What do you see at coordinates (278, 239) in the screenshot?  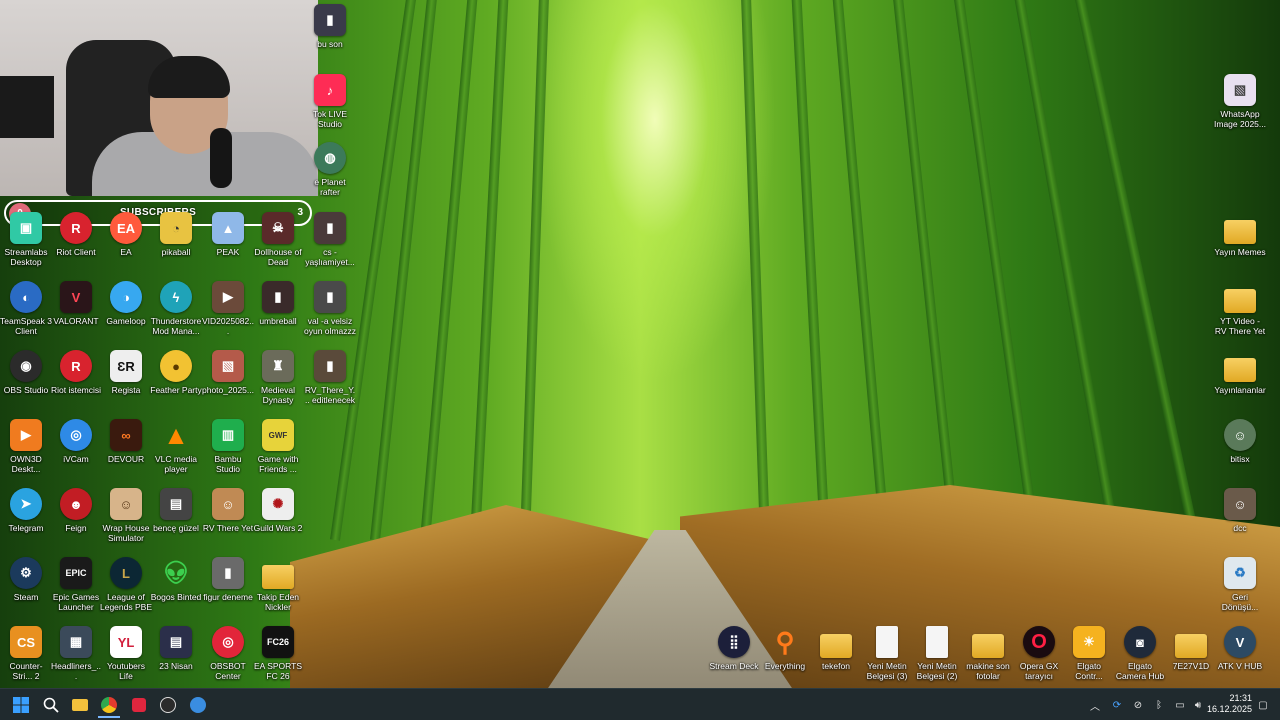 I see `desktop-icon-dollhouse: ☠ Dollhouse of Dead` at bounding box center [278, 239].